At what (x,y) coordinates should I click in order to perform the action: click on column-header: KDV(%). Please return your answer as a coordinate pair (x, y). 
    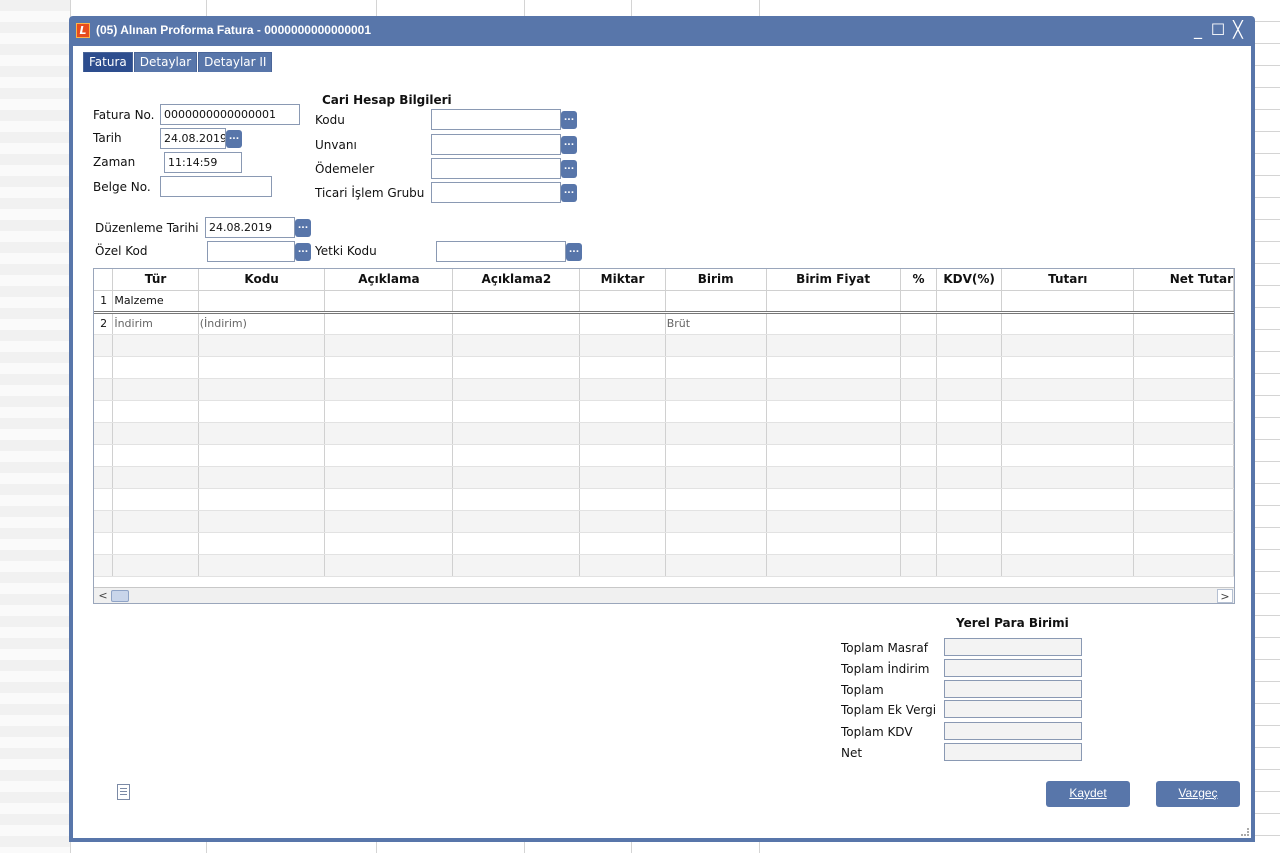
    Looking at the image, I should click on (969, 280).